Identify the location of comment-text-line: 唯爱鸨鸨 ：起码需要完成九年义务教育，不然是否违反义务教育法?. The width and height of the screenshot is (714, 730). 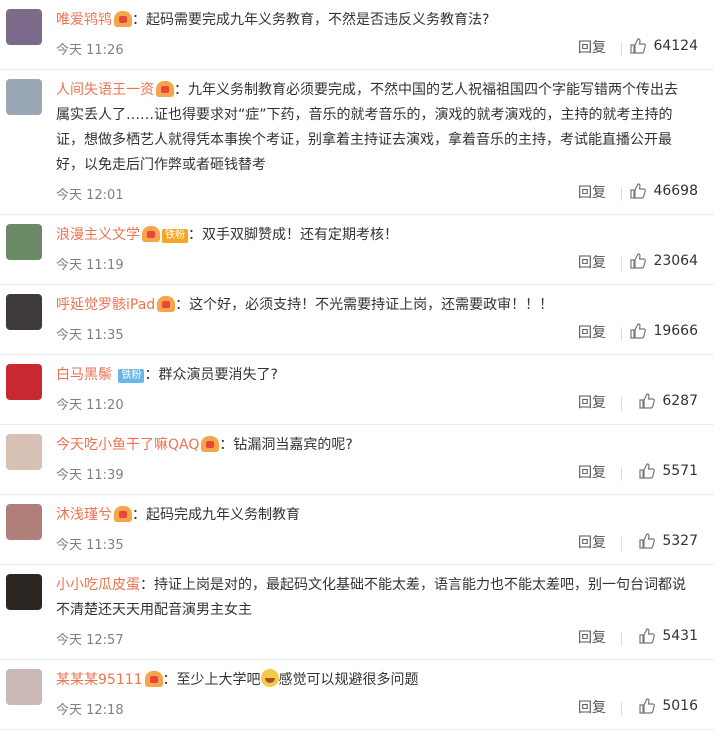
(372, 20).